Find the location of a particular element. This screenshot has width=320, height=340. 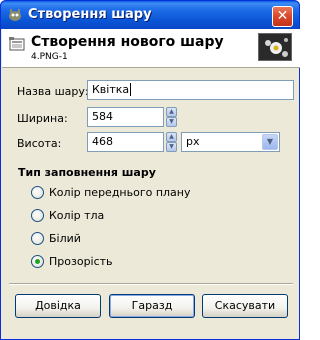

close-button: ✕ is located at coordinates (282, 16).